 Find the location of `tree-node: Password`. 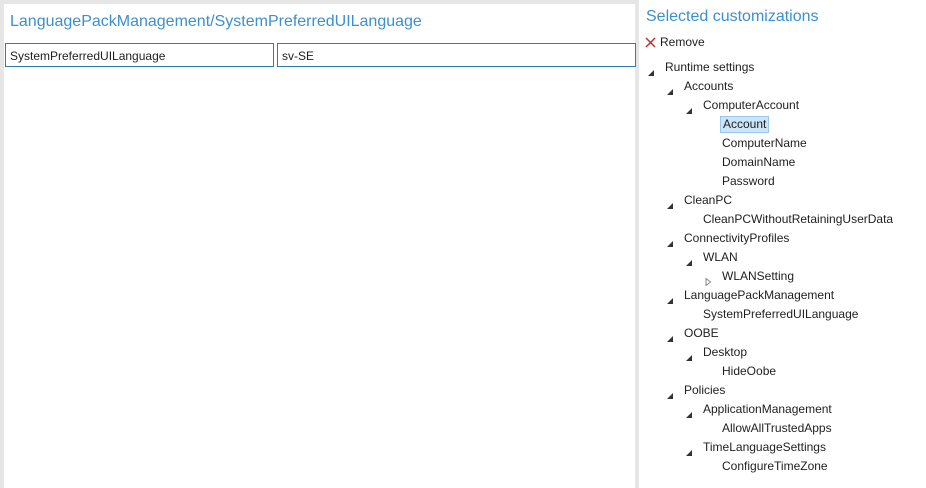

tree-node: Password is located at coordinates (782, 181).